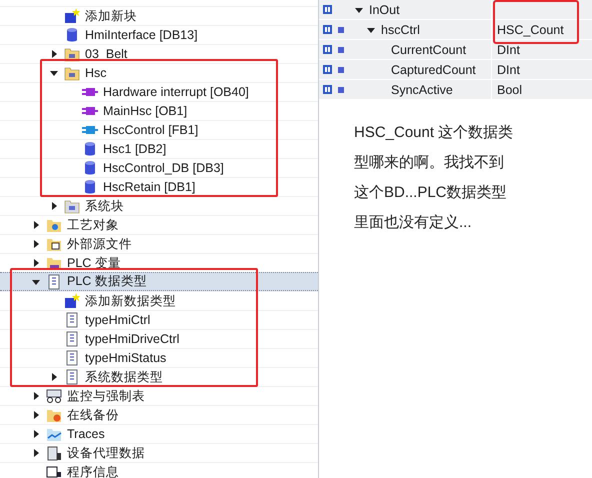 The image size is (592, 478). I want to click on tree-item: Hsc, so click(159, 72).